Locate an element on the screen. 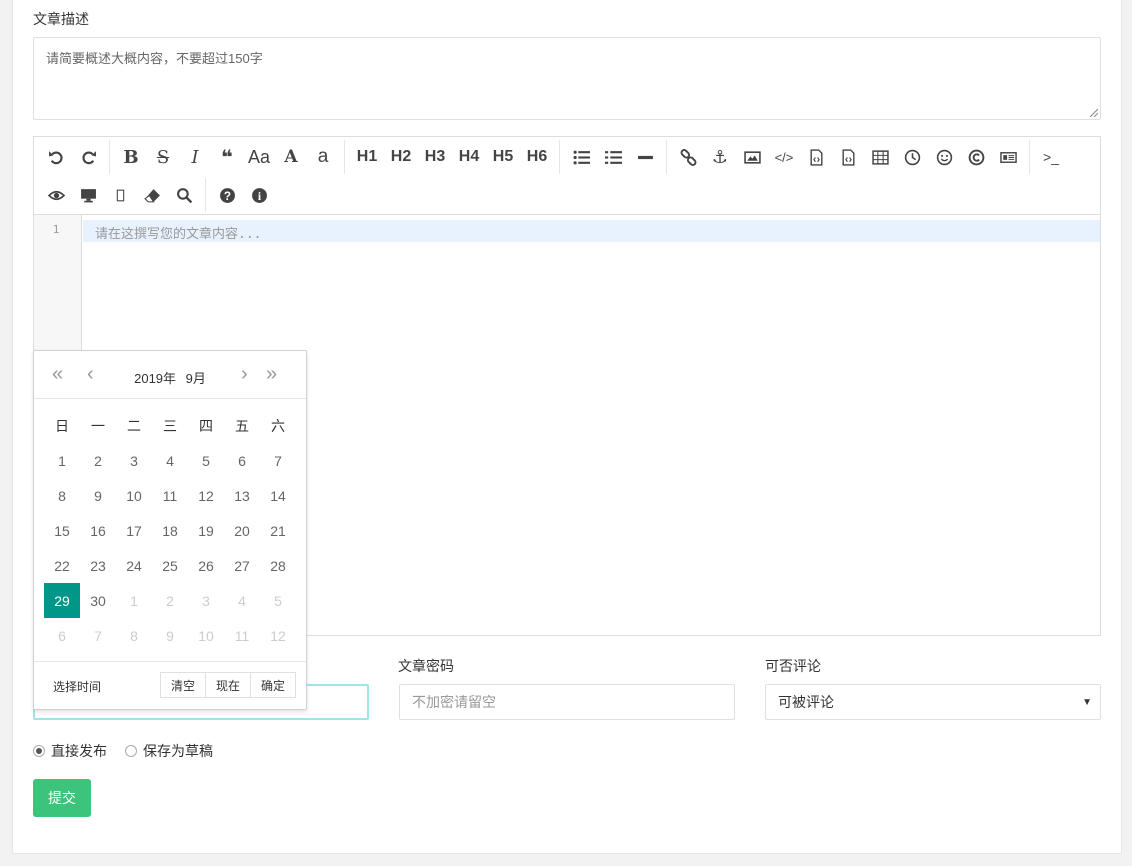 The image size is (1132, 866). calendar-day: 12 is located at coordinates (206, 495).